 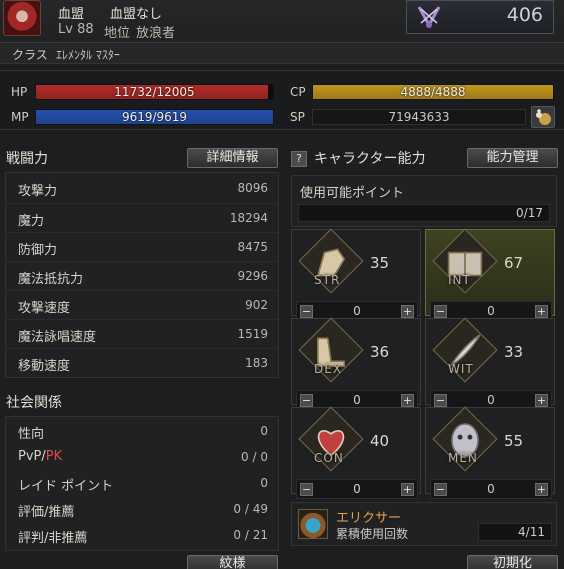 I want to click on character-header: 血盟 血盟なし Lv 88 地位 放浪者 406, so click(x=282, y=21).